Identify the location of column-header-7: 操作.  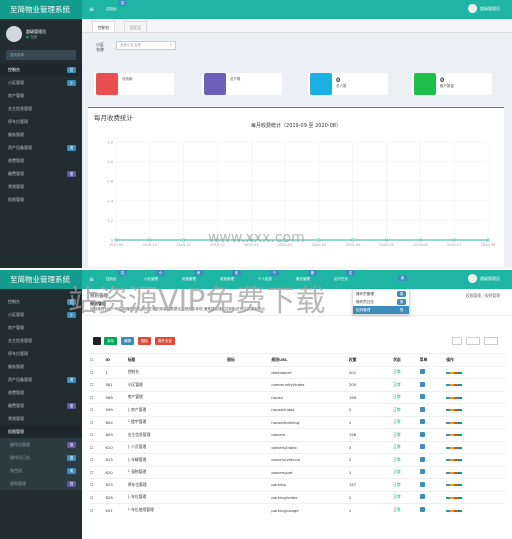
(476, 359).